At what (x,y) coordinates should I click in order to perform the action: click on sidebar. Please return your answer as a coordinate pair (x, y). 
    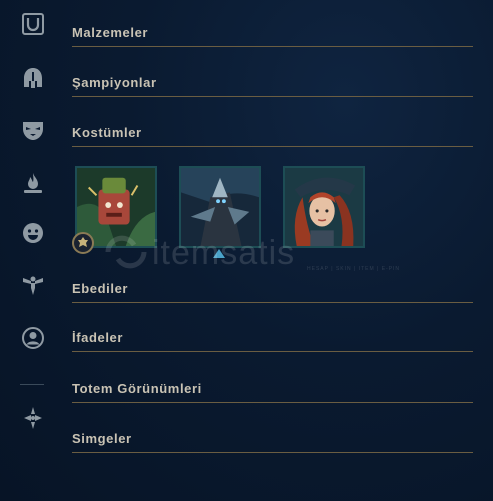
    Looking at the image, I should click on (31, 250).